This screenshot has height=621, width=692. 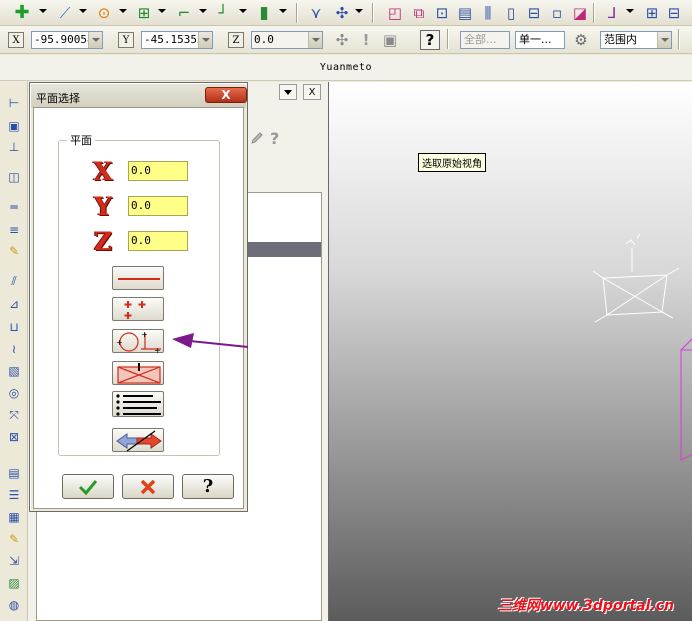 I want to click on panel-menu-button, so click(x=288, y=92).